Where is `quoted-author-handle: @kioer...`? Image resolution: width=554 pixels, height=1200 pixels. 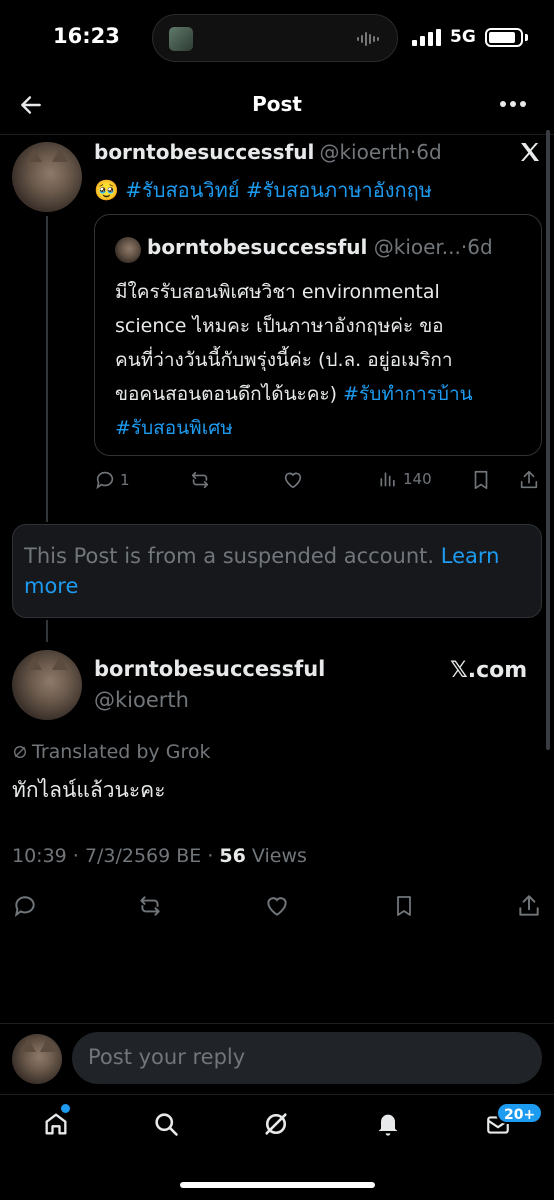
quoted-author-handle: @kioer... is located at coordinates (417, 247).